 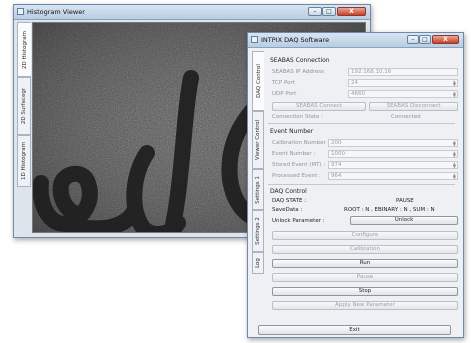 I want to click on calibration-number-label: Calibration Number :, so click(x=301, y=143).